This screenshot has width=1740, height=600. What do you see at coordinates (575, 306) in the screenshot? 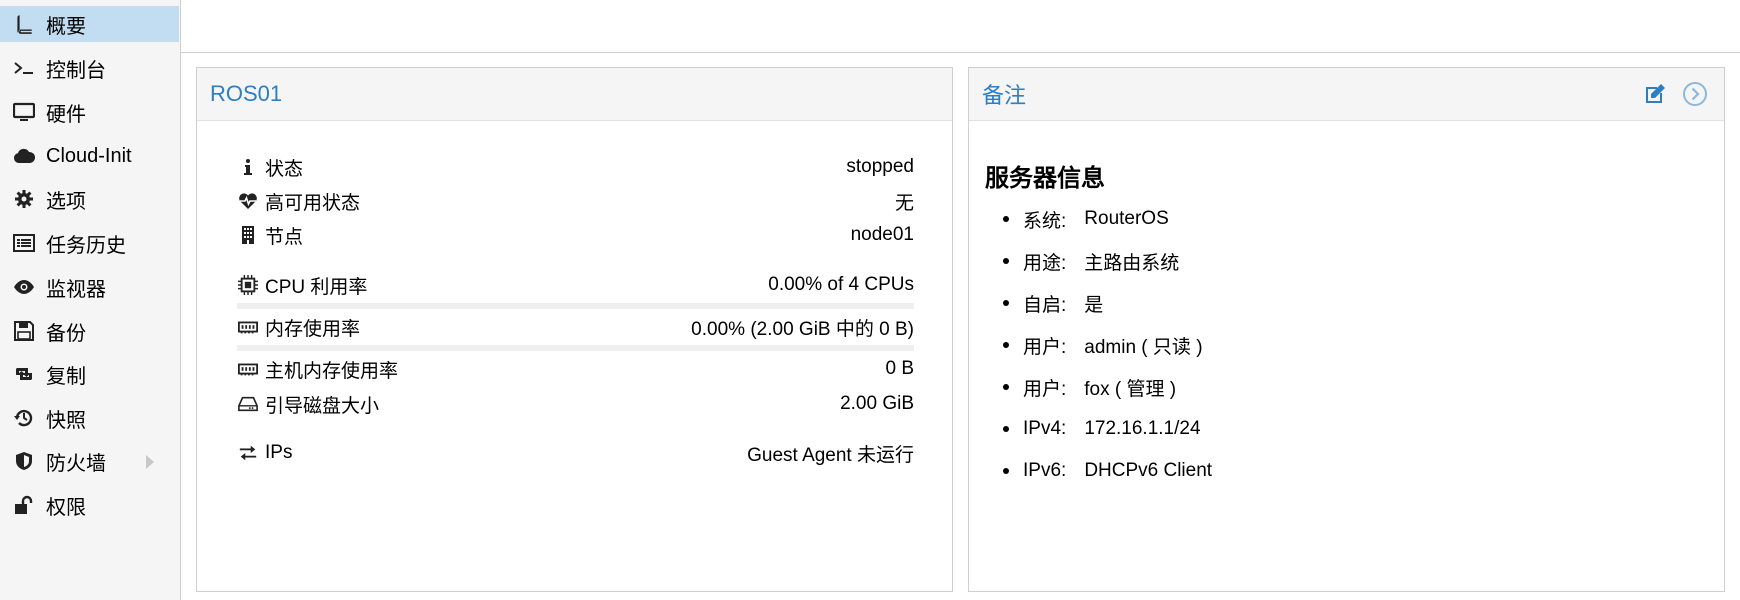
I see `cpu-usage-bar` at bounding box center [575, 306].